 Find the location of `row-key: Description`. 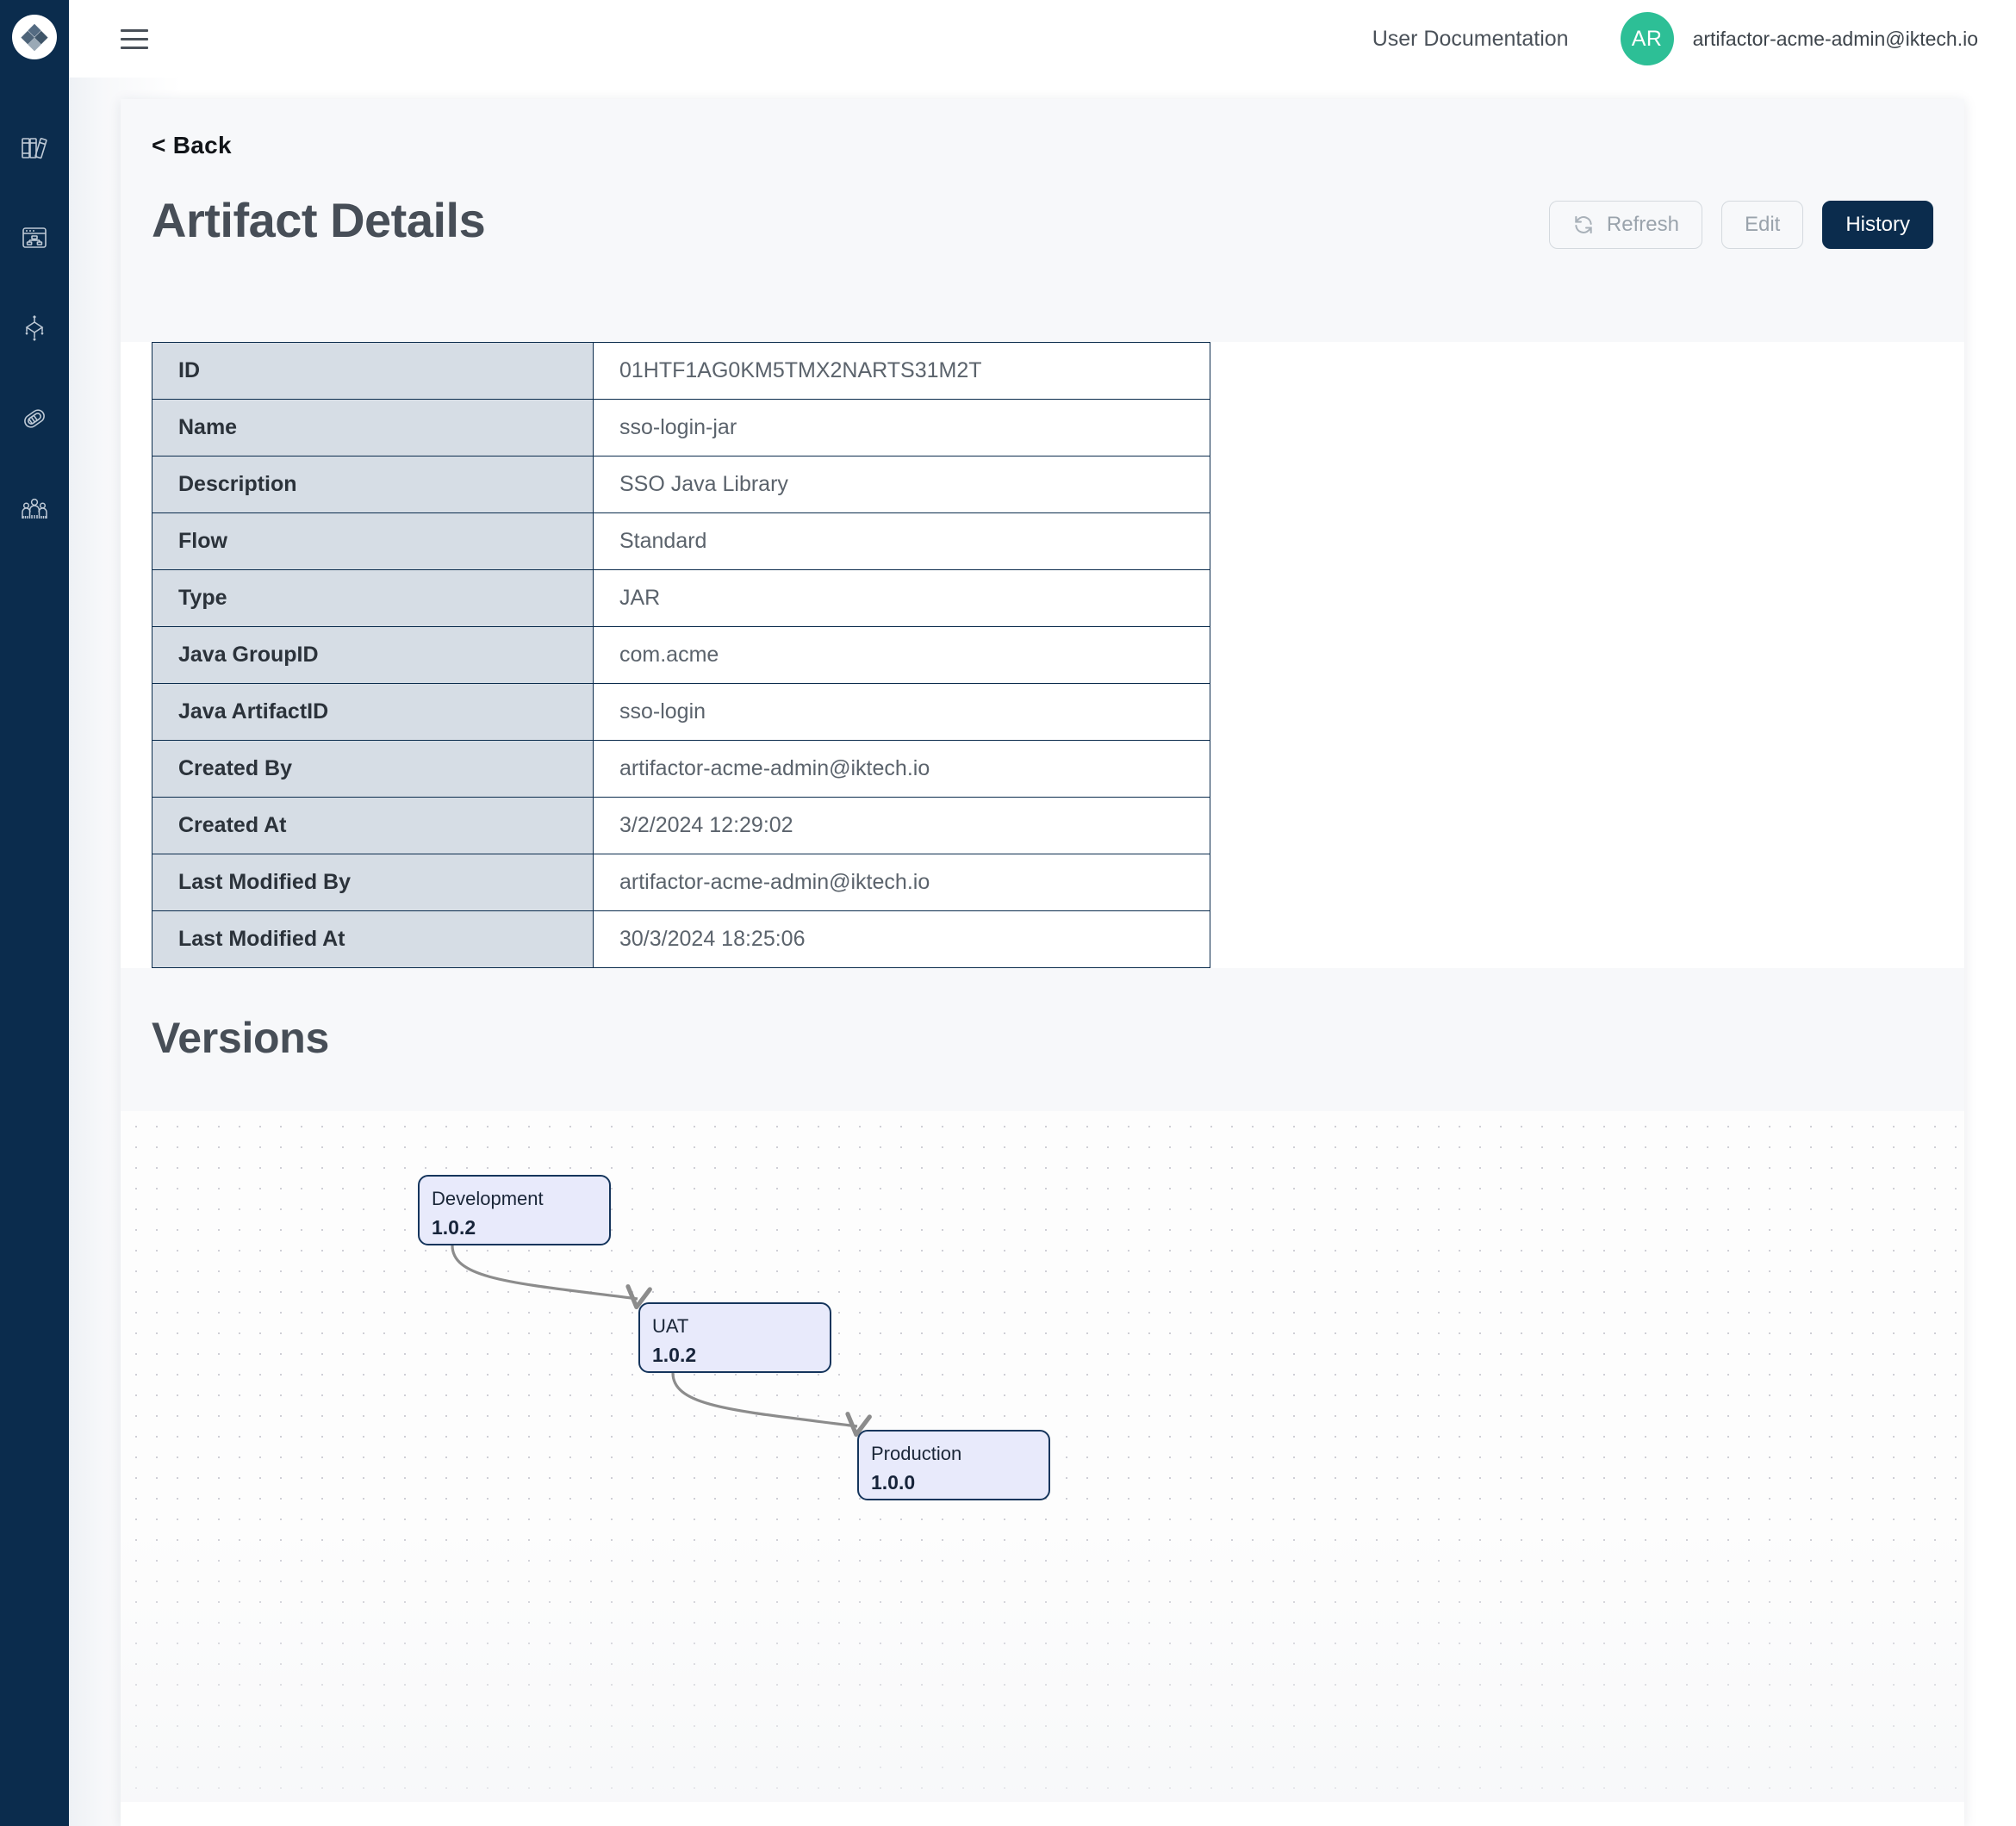

row-key: Description is located at coordinates (373, 485).